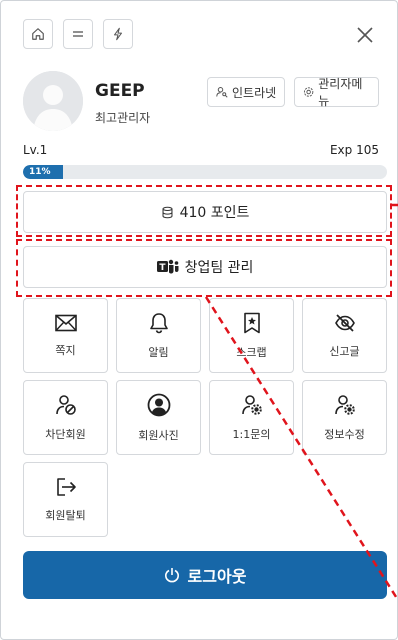  What do you see at coordinates (158, 404) in the screenshot?
I see `user-circle-icon` at bounding box center [158, 404].